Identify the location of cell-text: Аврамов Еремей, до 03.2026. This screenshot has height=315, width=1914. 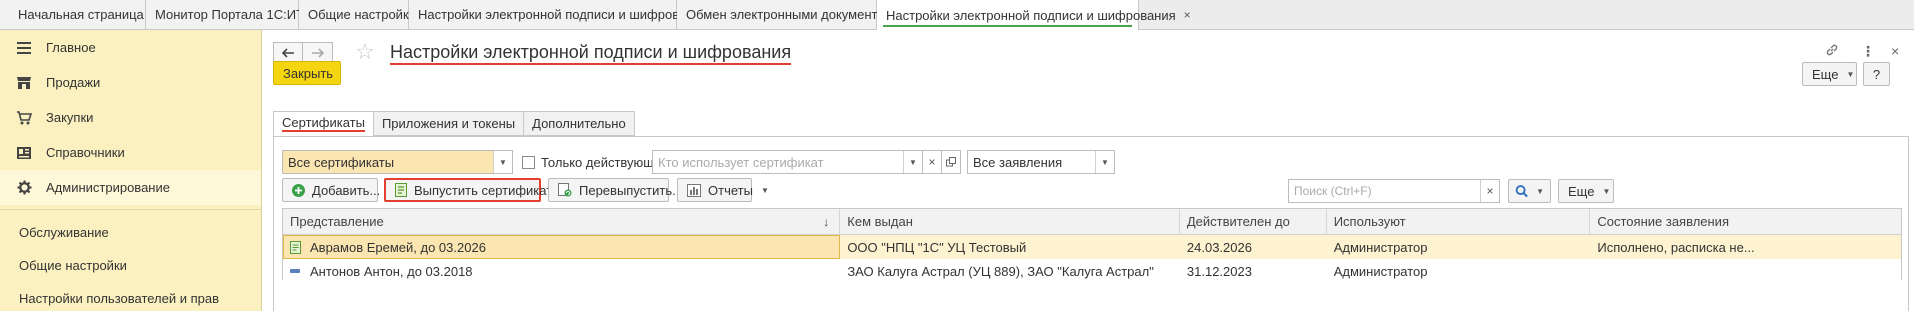
(398, 247).